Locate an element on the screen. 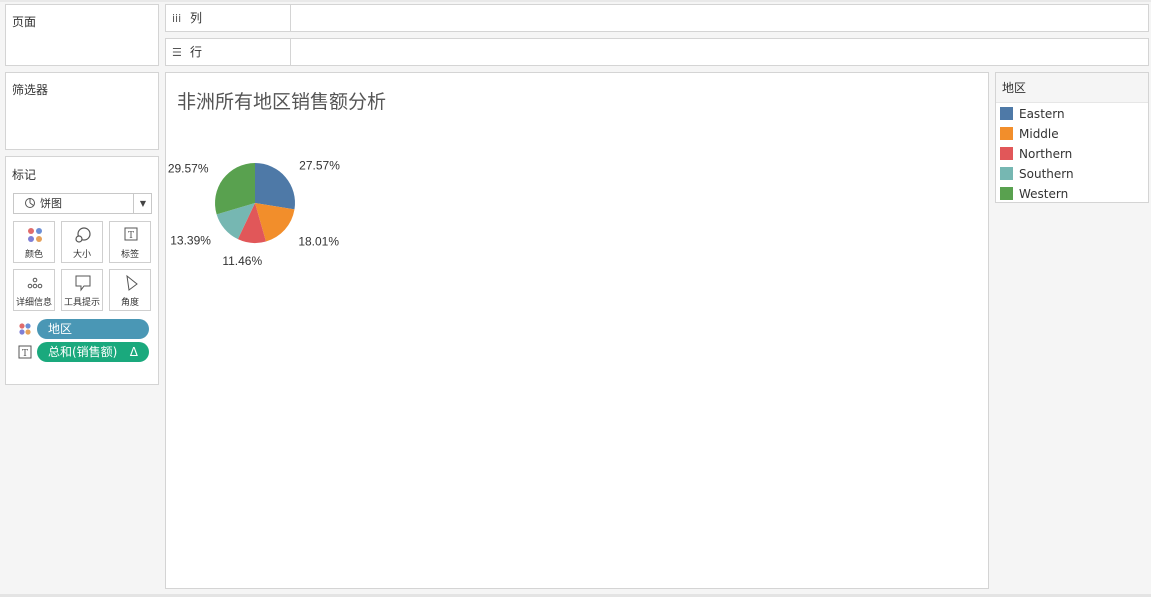 This screenshot has height=597, width=1151. detail-button-label: 详细信息 is located at coordinates (33, 303).